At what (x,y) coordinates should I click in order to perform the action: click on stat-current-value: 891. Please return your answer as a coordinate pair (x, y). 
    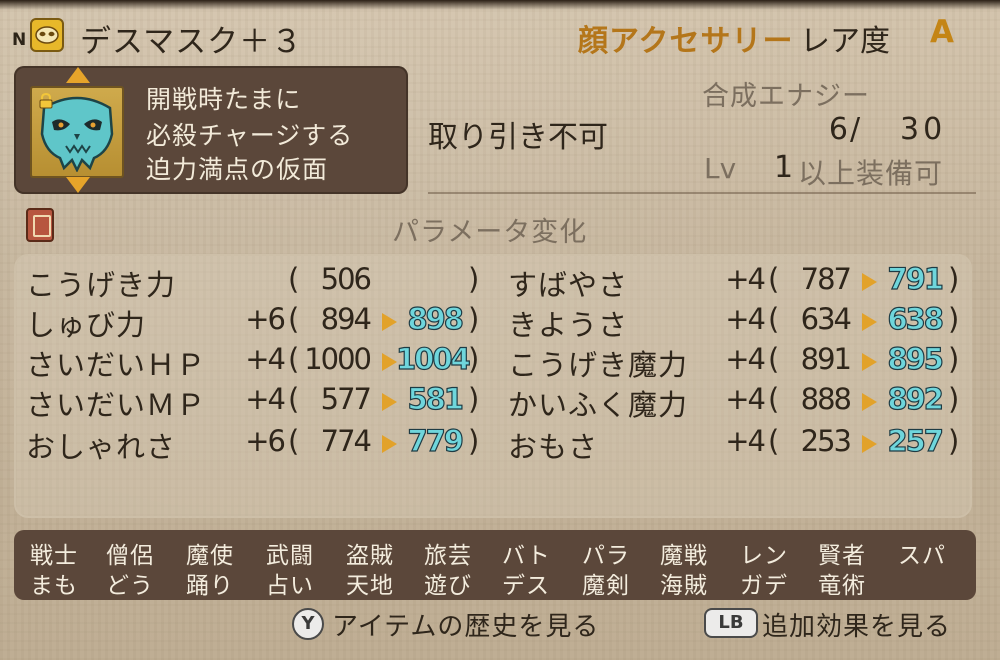
    Looking at the image, I should click on (826, 359).